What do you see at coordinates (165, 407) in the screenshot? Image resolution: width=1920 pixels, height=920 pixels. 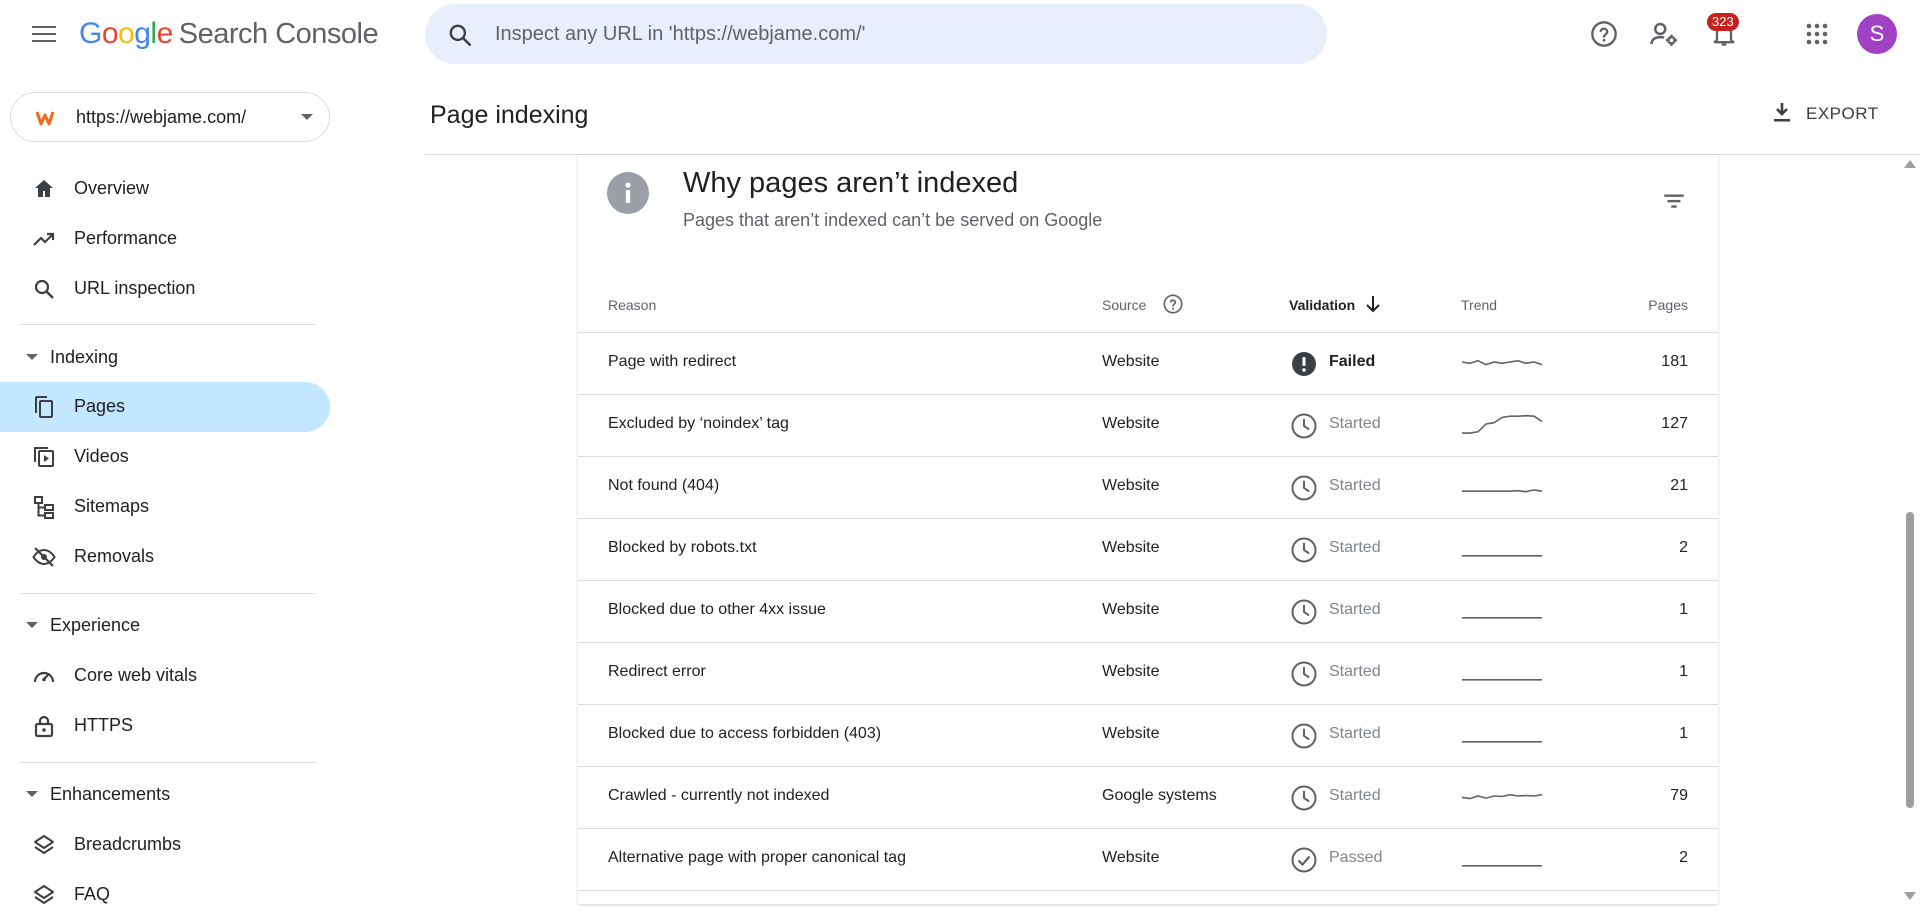 I see `sidebar-item-pages: Pages` at bounding box center [165, 407].